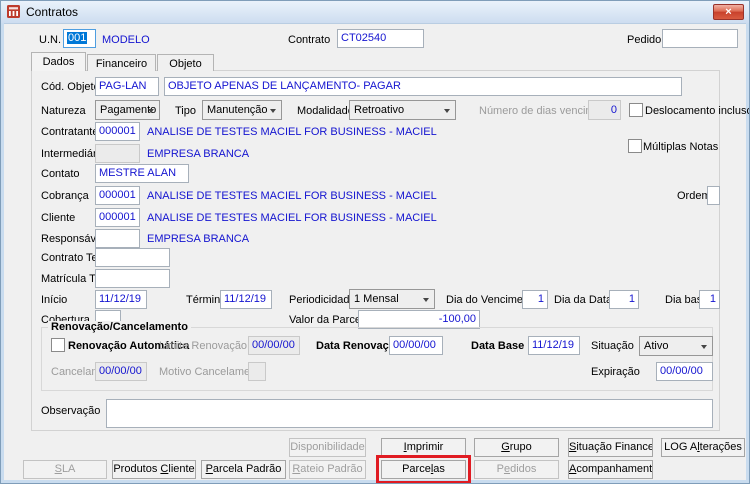 The height and width of the screenshot is (484, 750). What do you see at coordinates (50, 40) in the screenshot?
I see `un-label: U.N.` at bounding box center [50, 40].